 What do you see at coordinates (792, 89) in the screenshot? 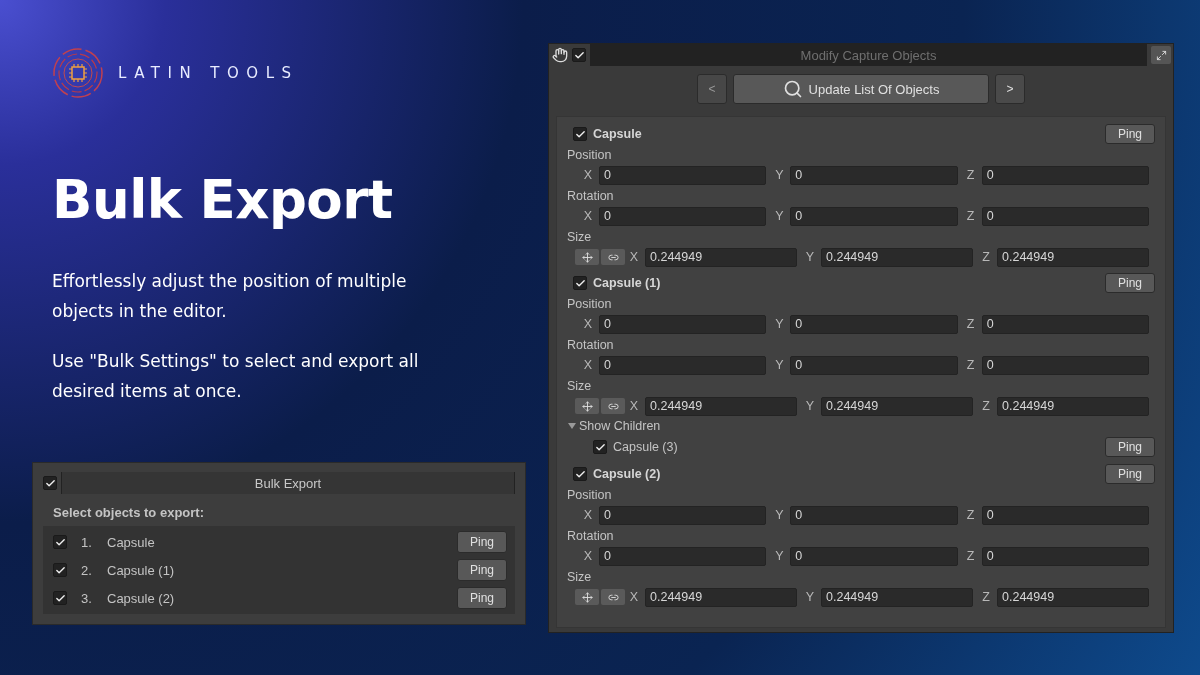
I see `search-icon` at bounding box center [792, 89].